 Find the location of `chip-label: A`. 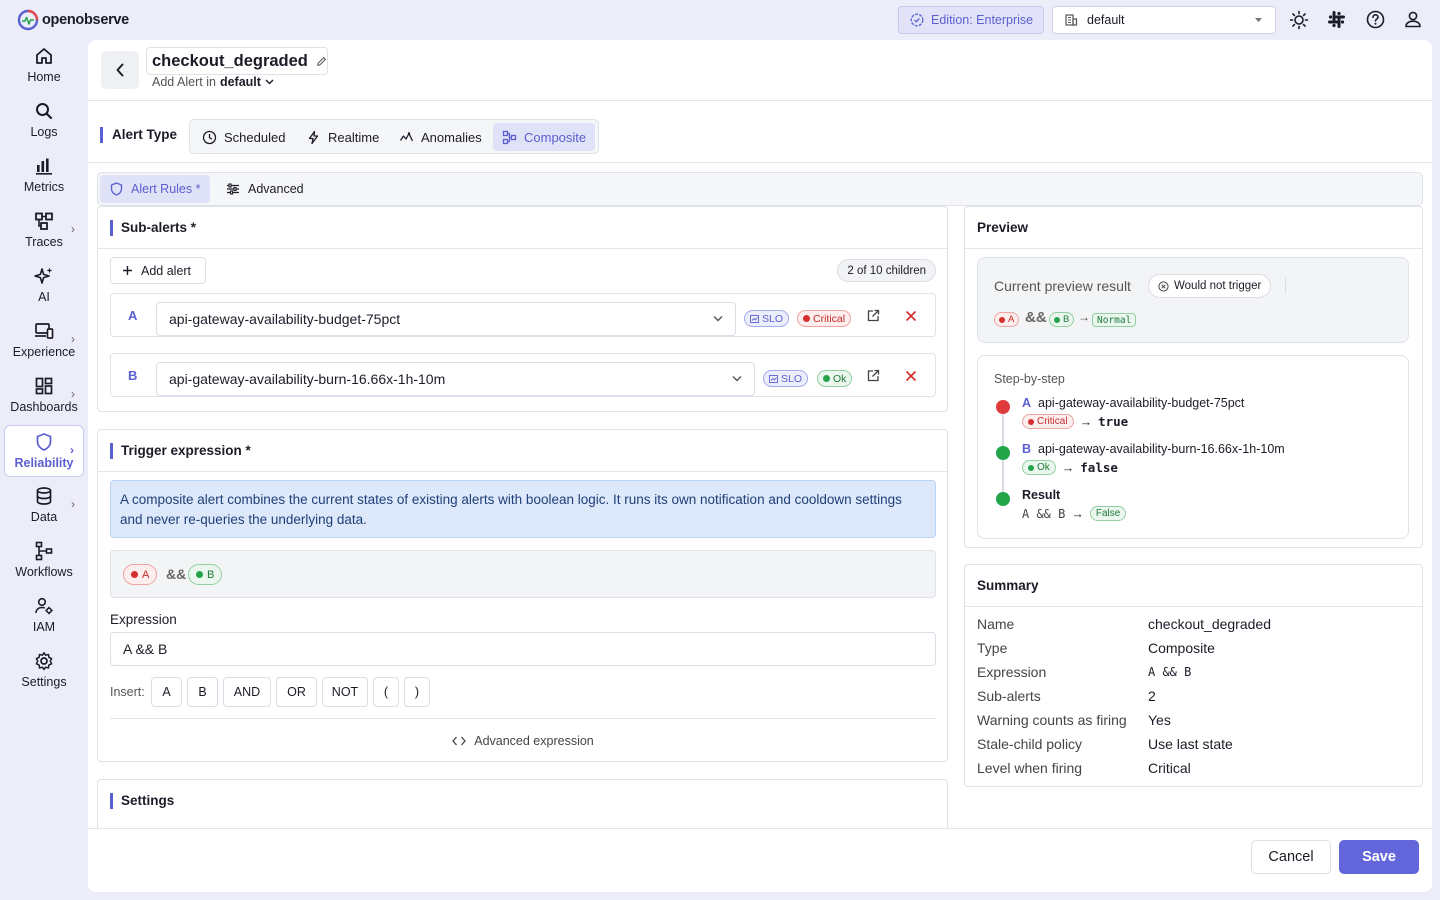

chip-label: A is located at coordinates (1011, 319).